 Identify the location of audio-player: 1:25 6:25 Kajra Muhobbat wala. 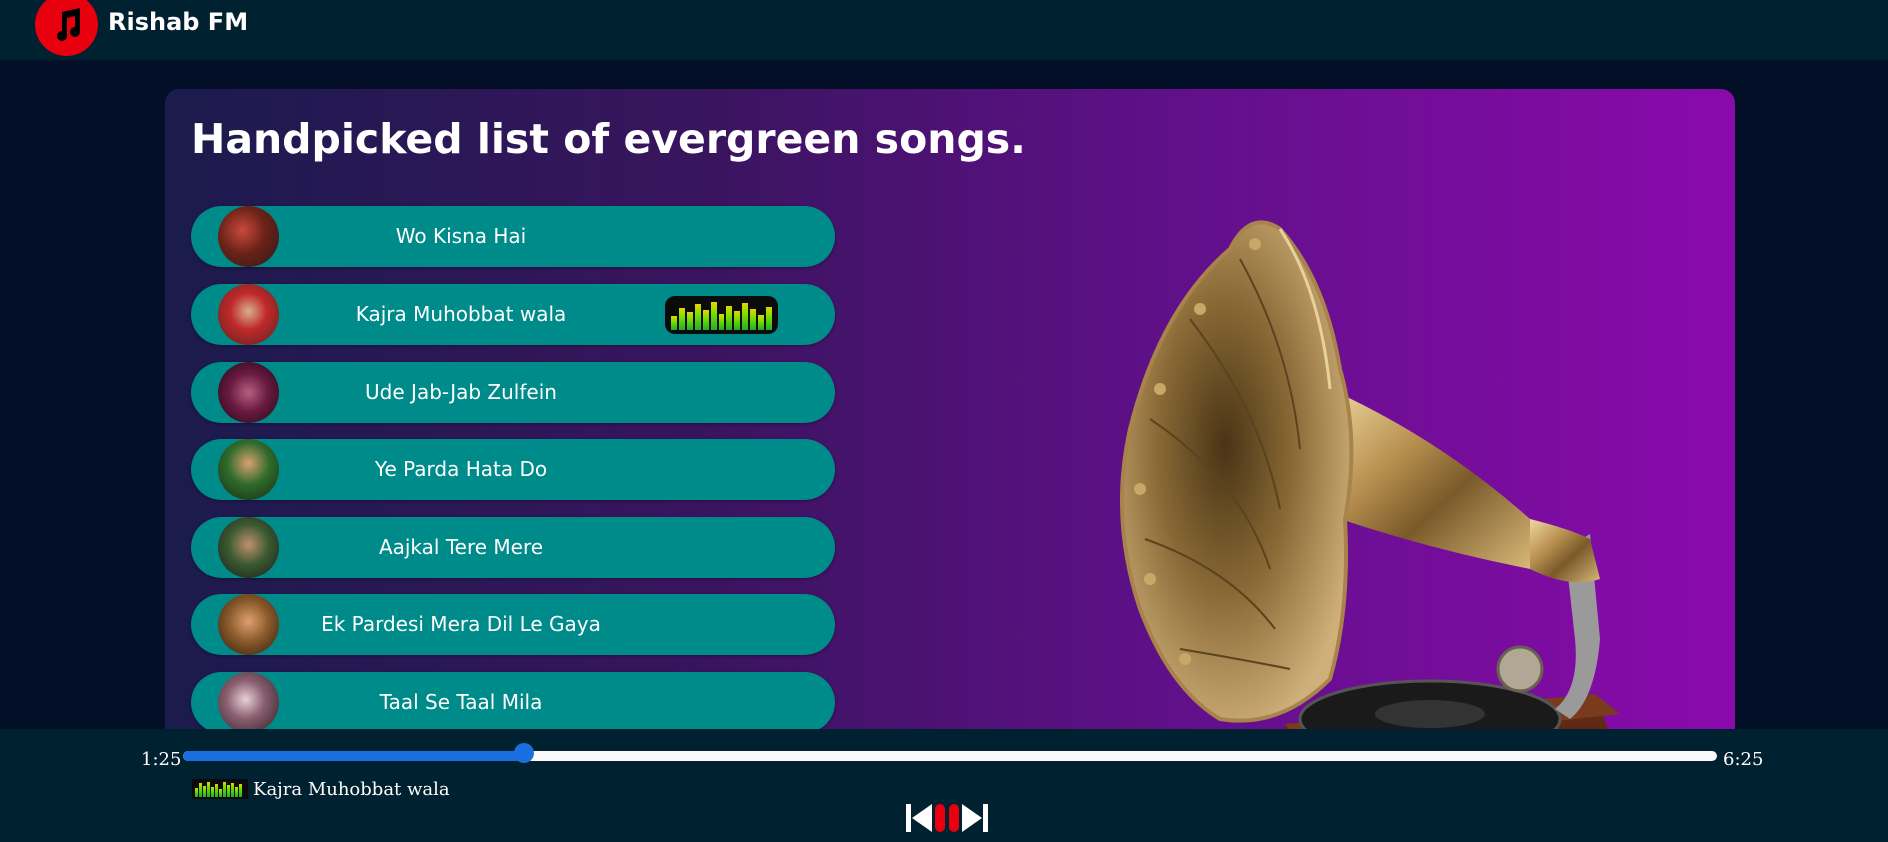
(944, 785).